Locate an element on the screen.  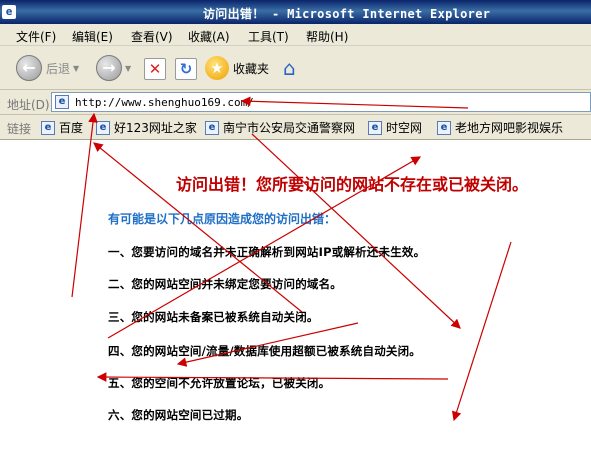
menu-edit: 编辑(E) is located at coordinates (92, 36).